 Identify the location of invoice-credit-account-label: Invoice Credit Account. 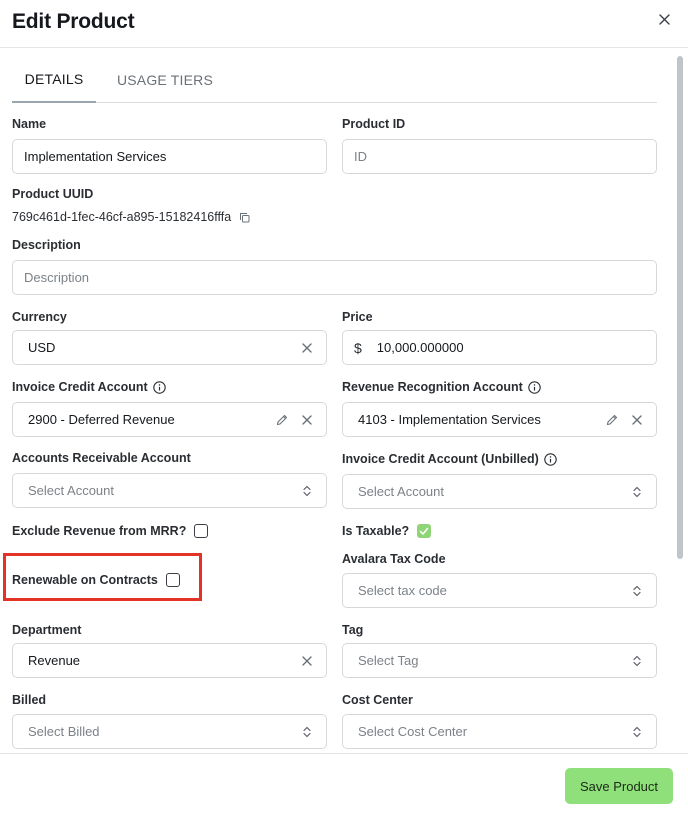
(89, 387).